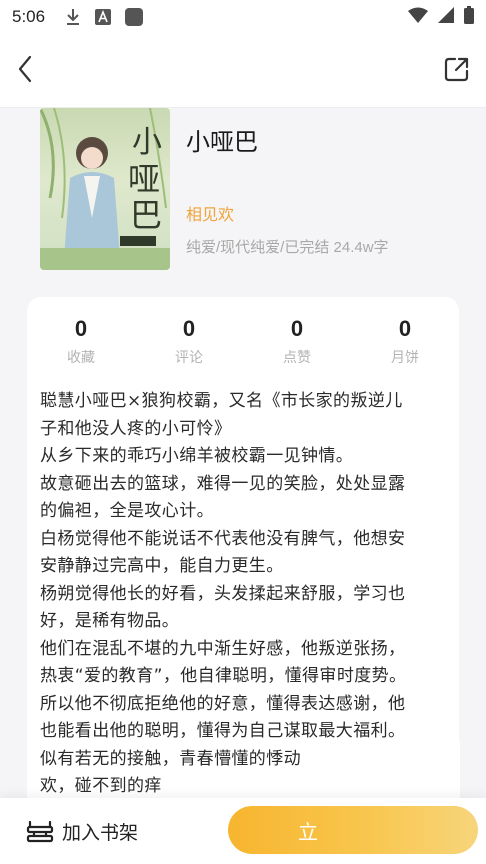  Describe the element at coordinates (308, 832) in the screenshot. I see `read-now-label: 立` at that location.